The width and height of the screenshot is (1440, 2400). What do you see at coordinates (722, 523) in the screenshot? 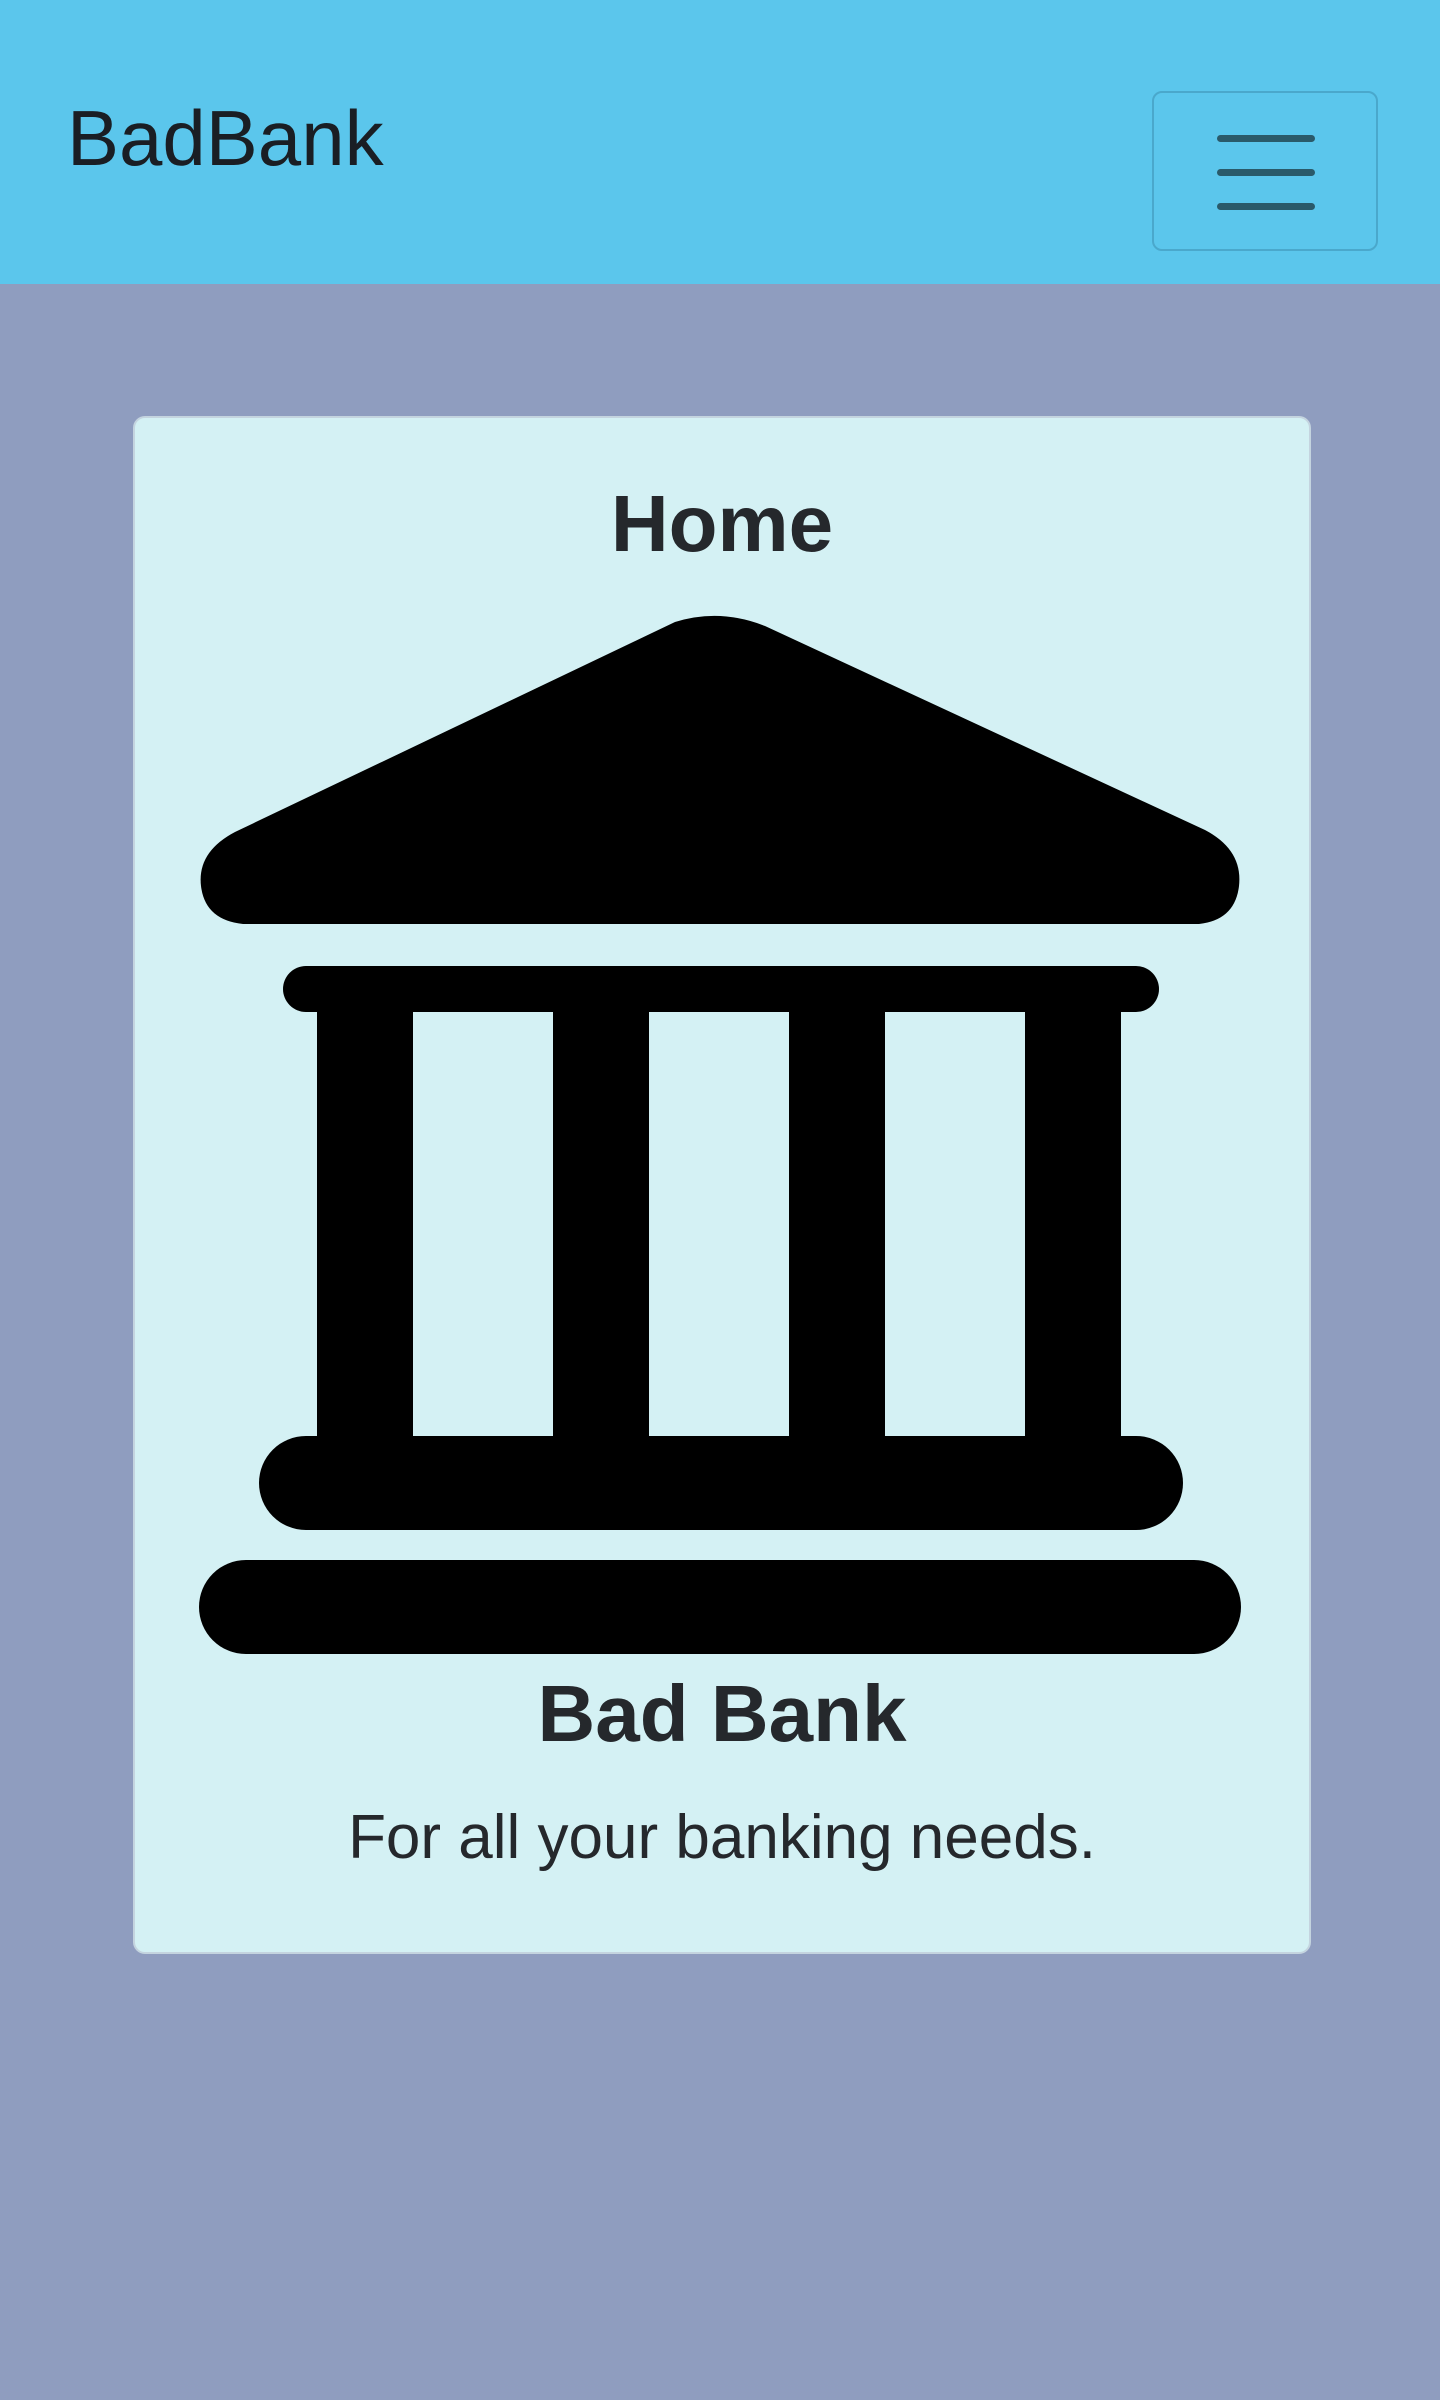
I see `card-header: Home` at bounding box center [722, 523].